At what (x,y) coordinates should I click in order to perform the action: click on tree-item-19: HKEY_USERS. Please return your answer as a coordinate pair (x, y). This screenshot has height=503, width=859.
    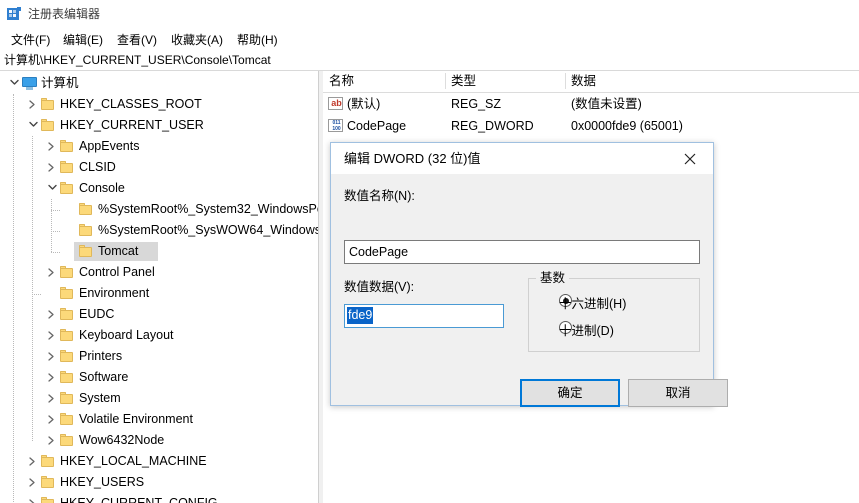
    Looking at the image, I should click on (159, 482).